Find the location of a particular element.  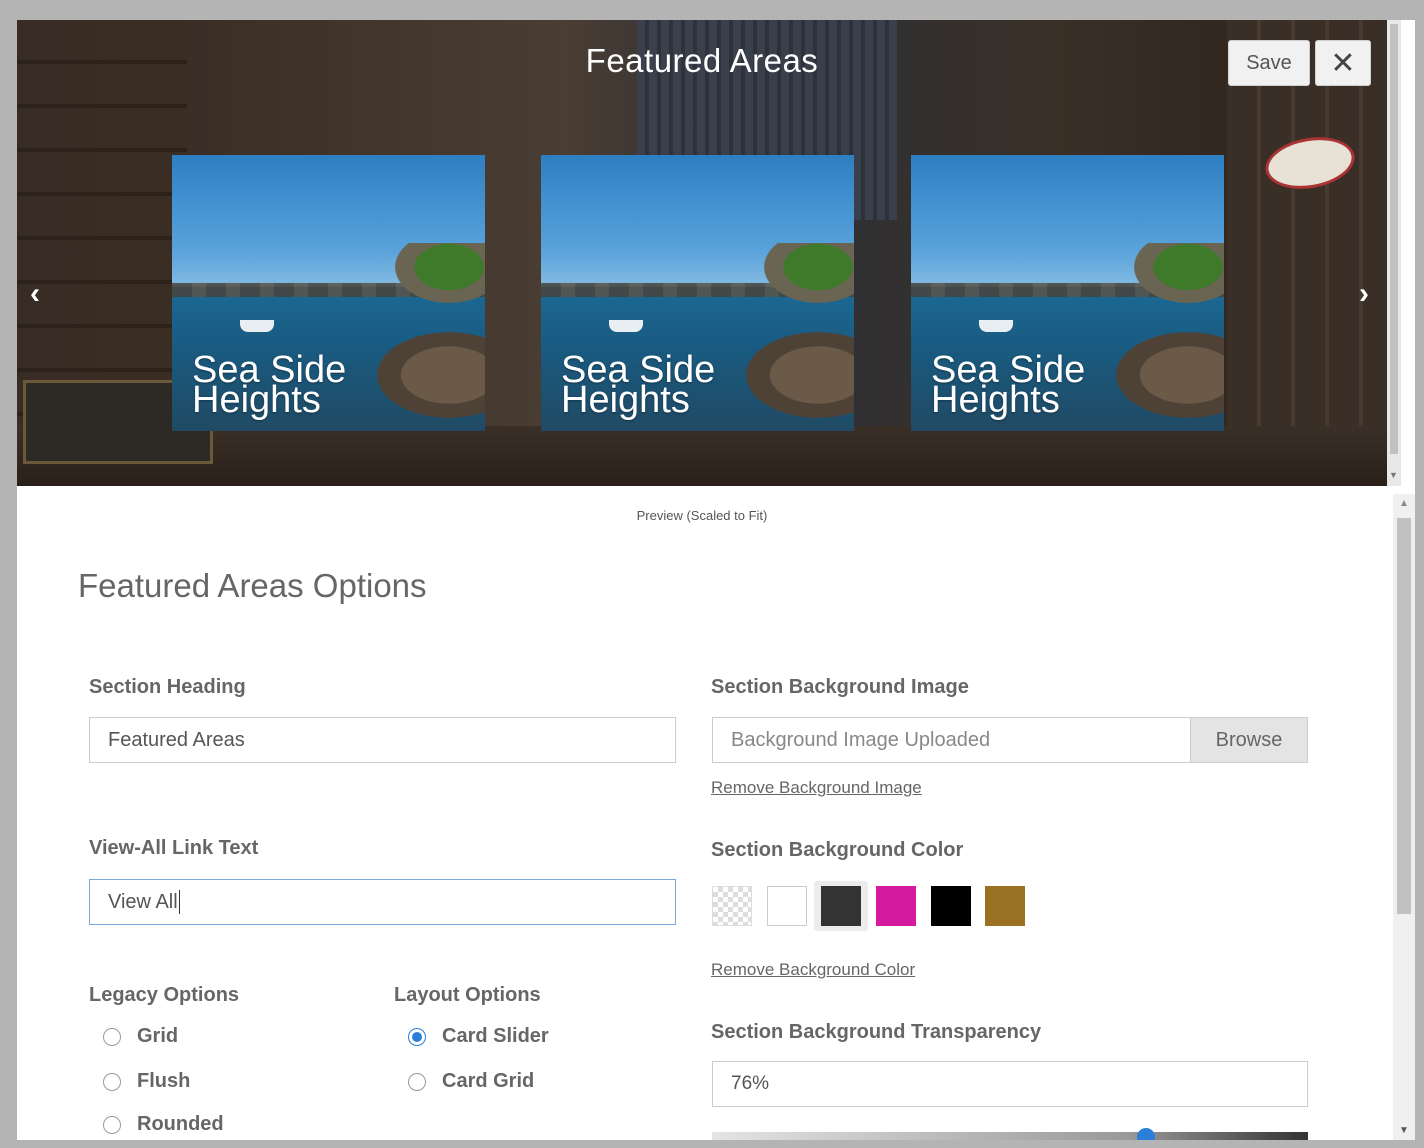

radio-legacy-rounded: Rounded is located at coordinates (163, 1124).